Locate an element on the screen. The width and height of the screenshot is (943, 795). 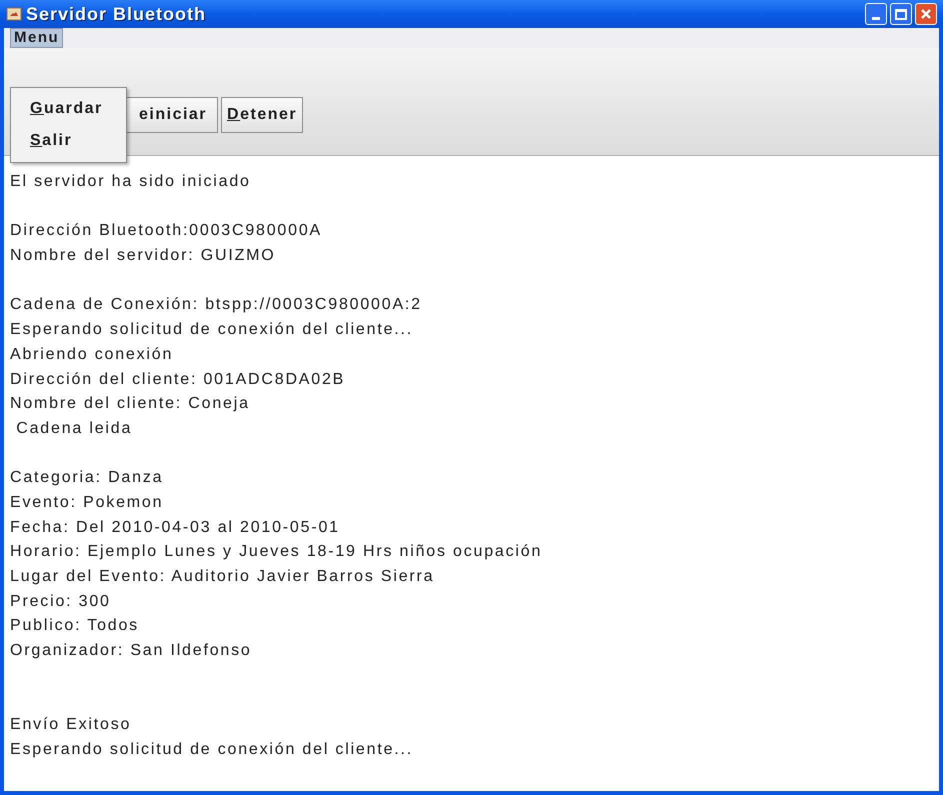
maximize-button is located at coordinates (901, 14).